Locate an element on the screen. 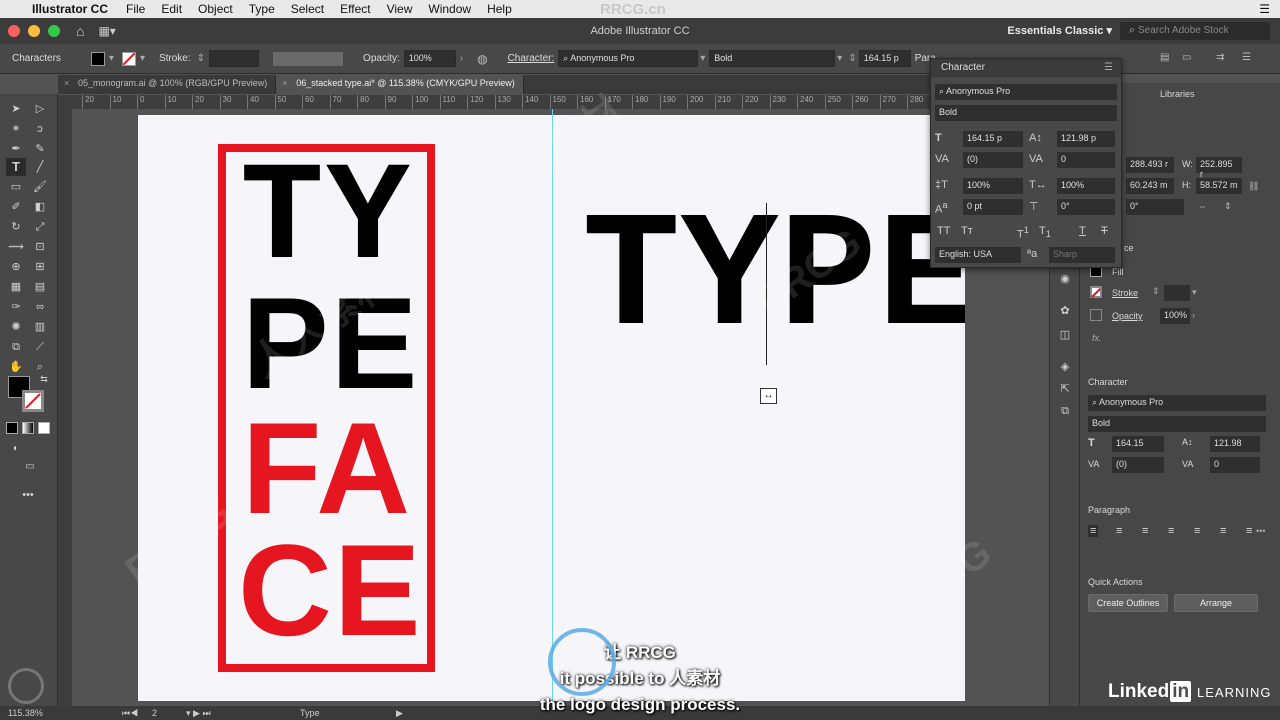 The height and width of the screenshot is (720, 1280). justify-center-icon: ≡ is located at coordinates (1197, 531).